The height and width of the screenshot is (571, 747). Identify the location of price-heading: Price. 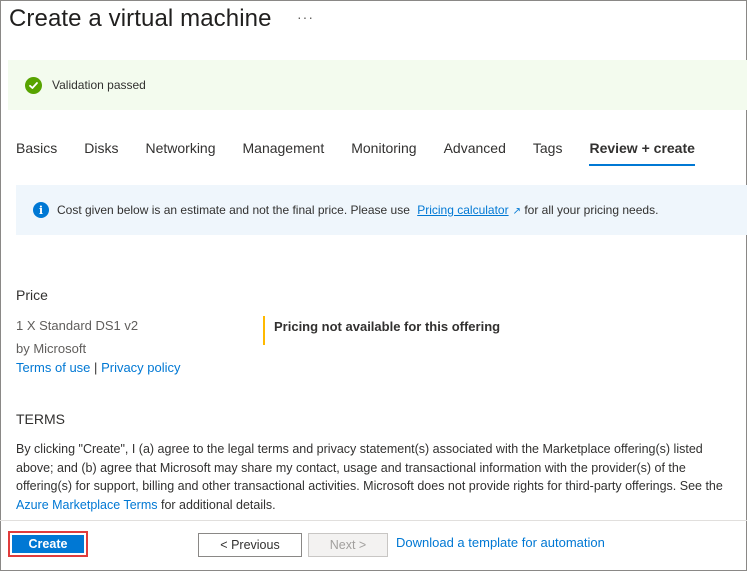
(32, 295).